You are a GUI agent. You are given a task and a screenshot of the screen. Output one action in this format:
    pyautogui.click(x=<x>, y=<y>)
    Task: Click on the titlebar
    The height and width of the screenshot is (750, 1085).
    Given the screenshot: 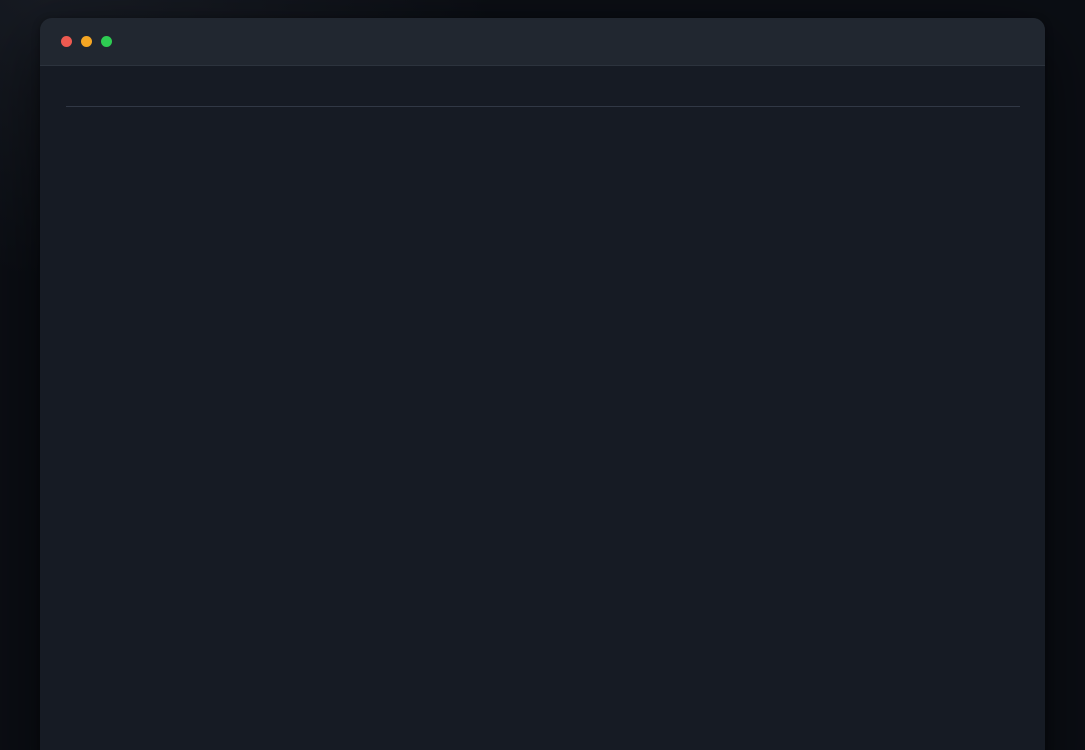 What is the action you would take?
    pyautogui.click(x=542, y=42)
    